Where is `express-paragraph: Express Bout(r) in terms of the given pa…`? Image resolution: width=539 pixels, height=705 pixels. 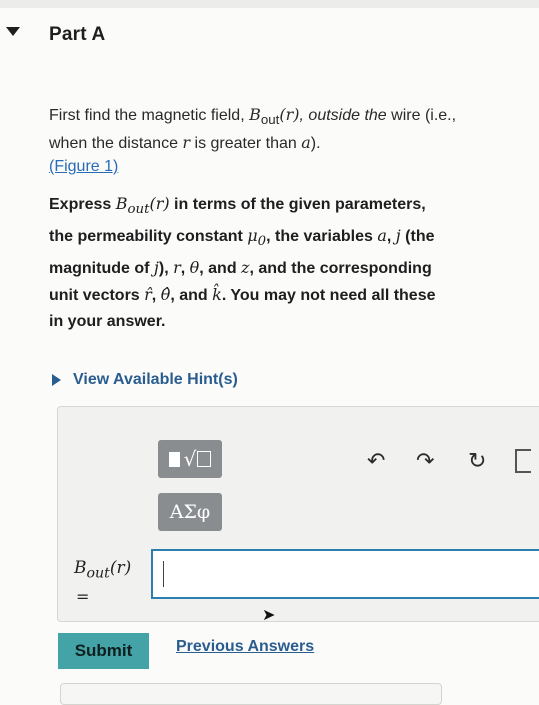
express-paragraph: Express Bout(r) in terms of the given pa… is located at coordinates (242, 262).